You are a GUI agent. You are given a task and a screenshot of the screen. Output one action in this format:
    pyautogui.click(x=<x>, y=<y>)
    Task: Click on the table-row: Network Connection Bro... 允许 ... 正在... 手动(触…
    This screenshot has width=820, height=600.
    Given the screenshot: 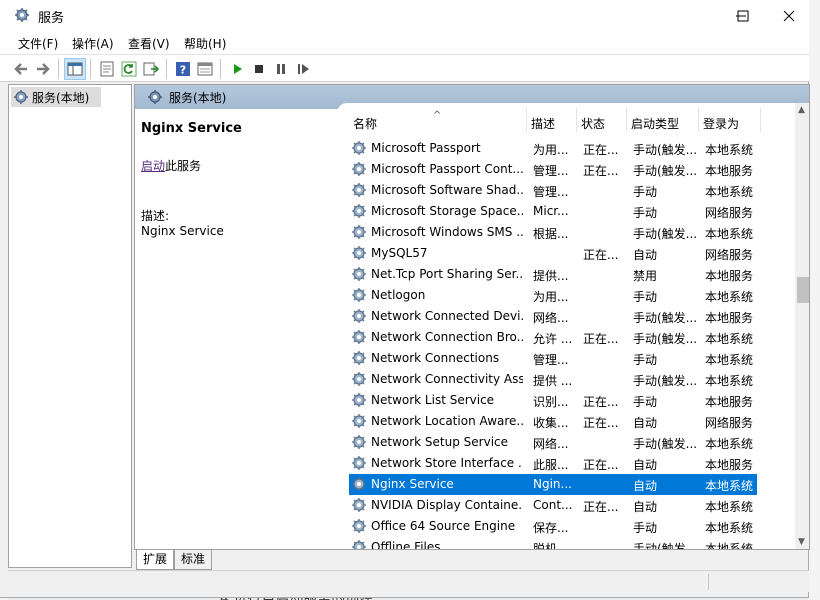 What is the action you would take?
    pyautogui.click(x=566, y=337)
    